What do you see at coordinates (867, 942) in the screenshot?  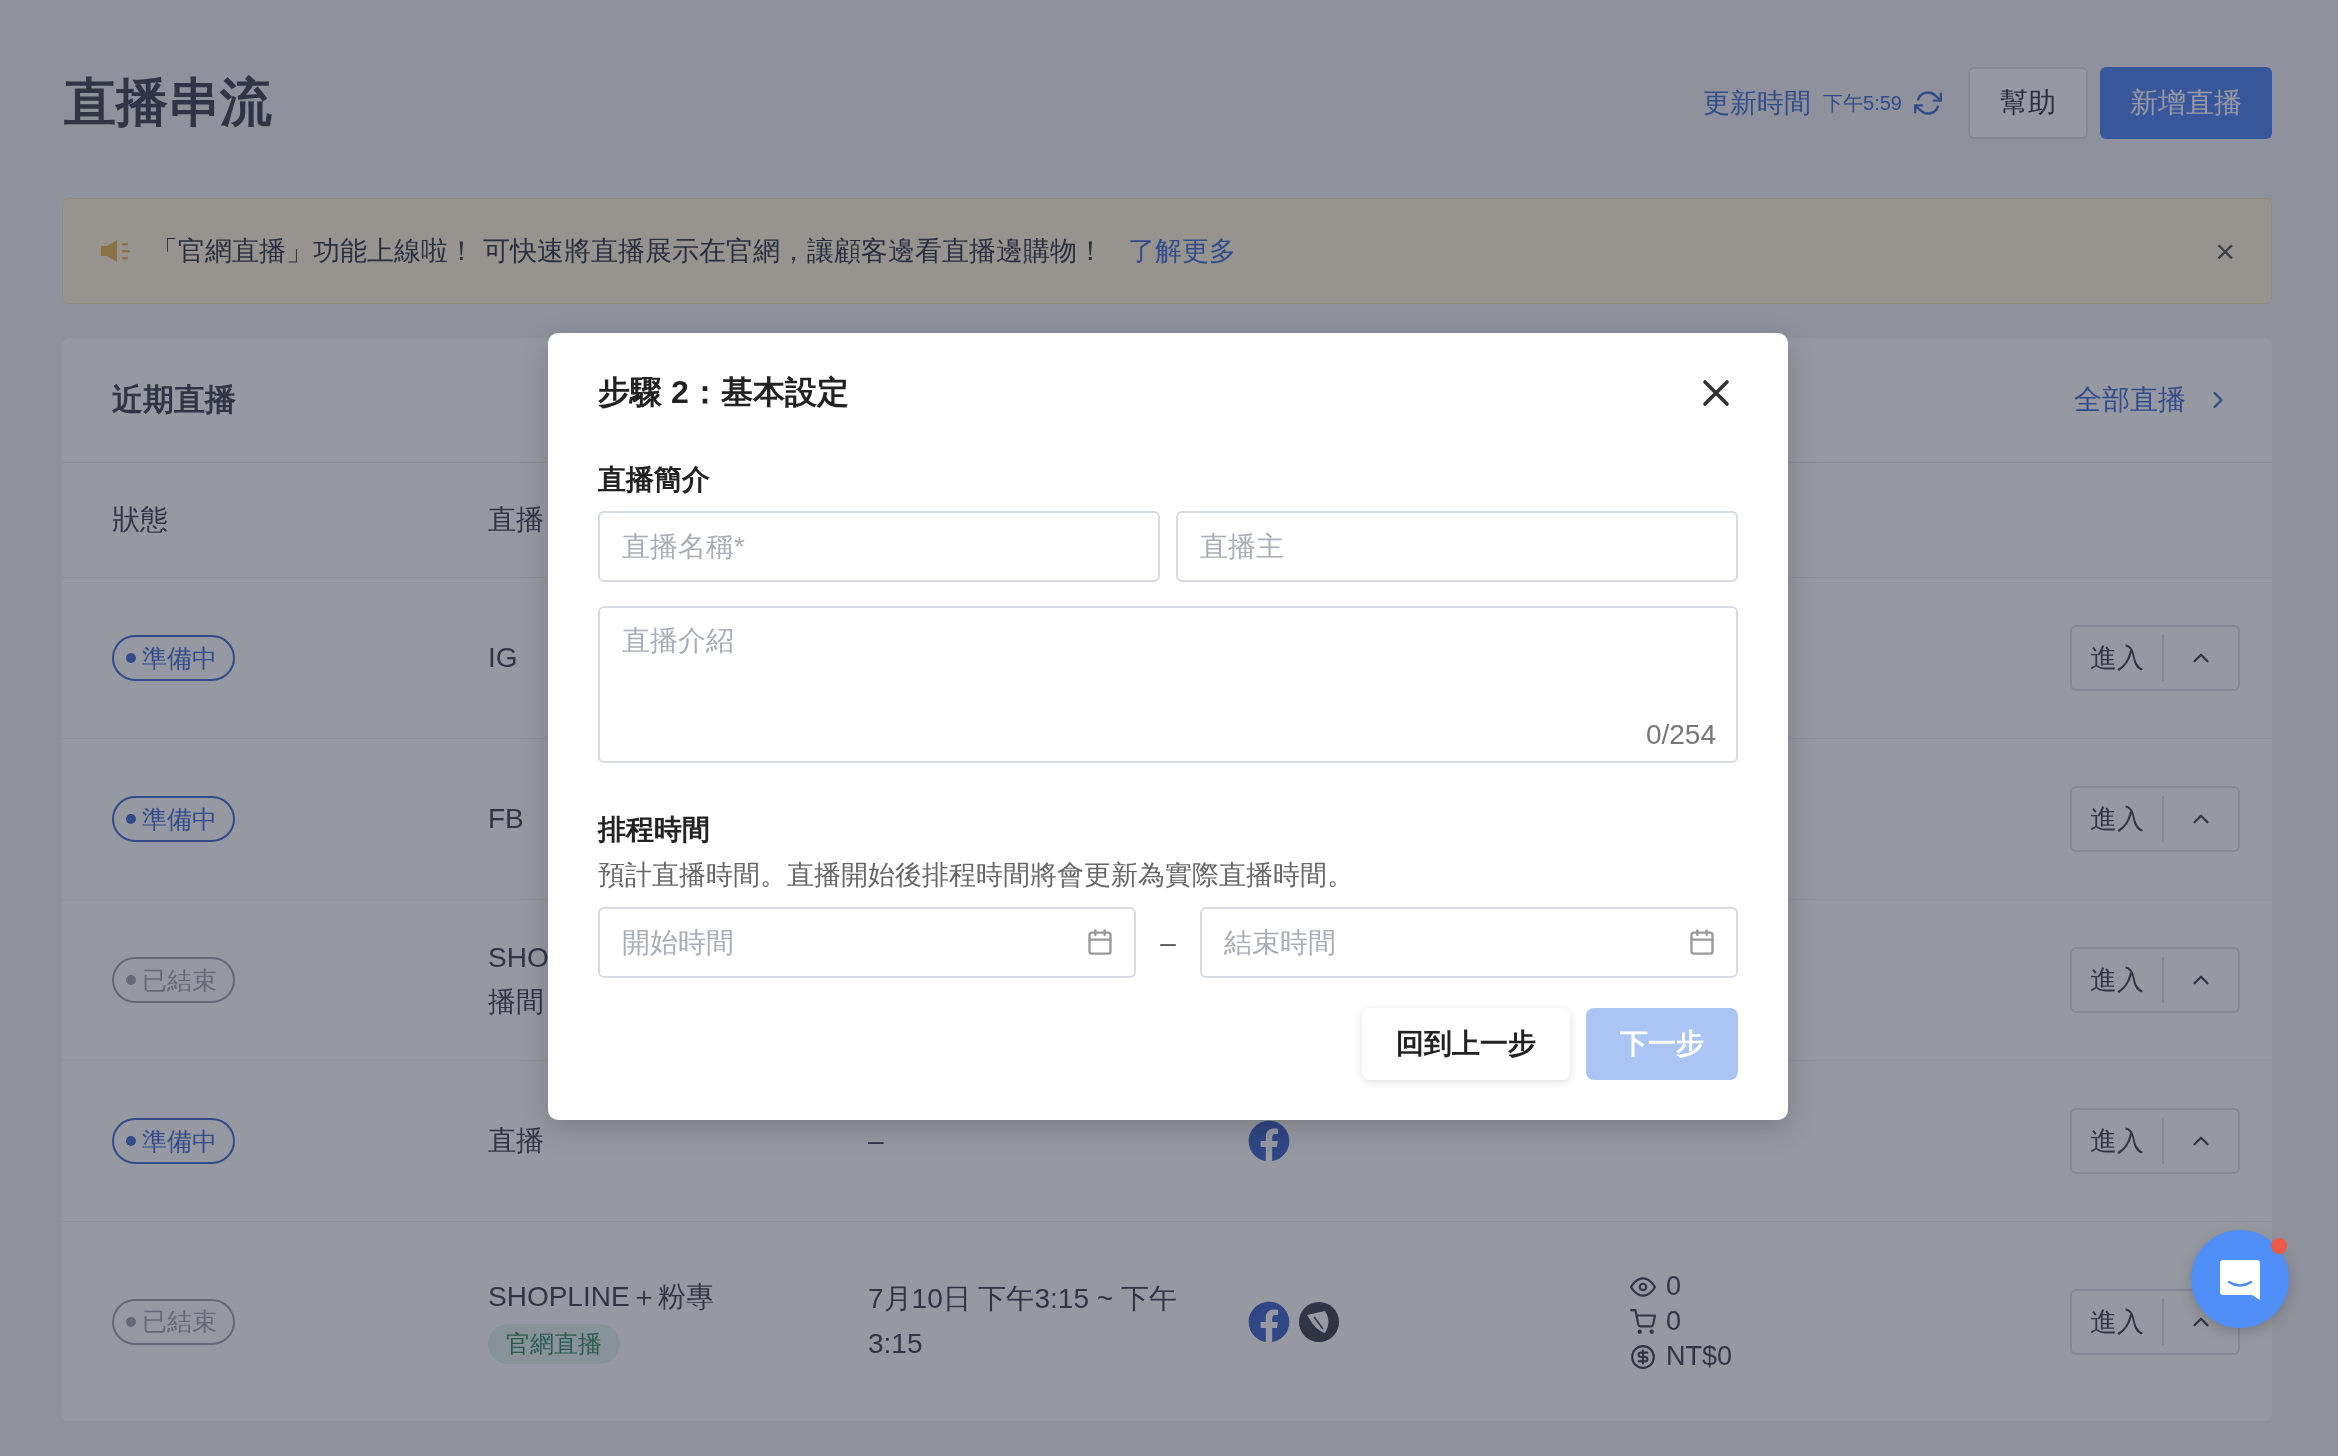 I see `start-time-field: 開始時間` at bounding box center [867, 942].